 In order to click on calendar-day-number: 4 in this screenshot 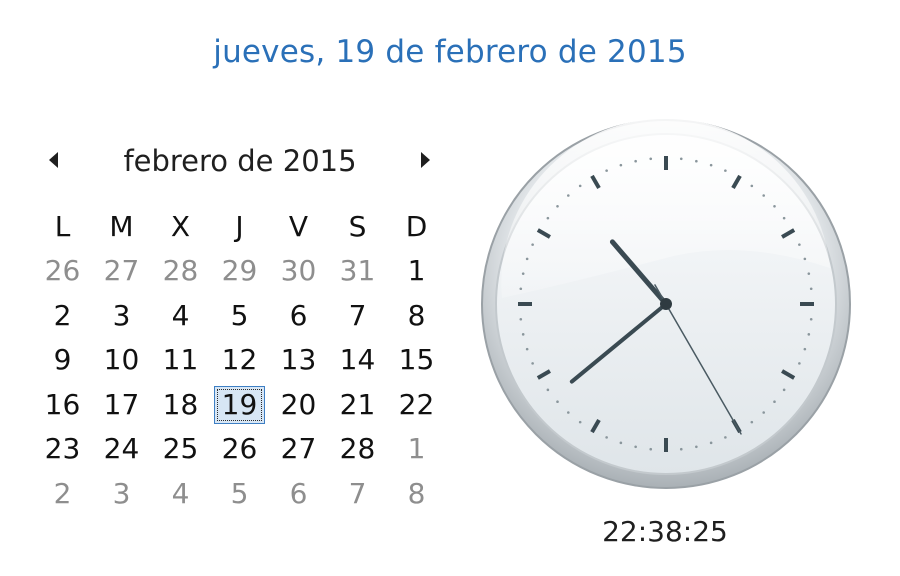, I will do `click(180, 315)`.